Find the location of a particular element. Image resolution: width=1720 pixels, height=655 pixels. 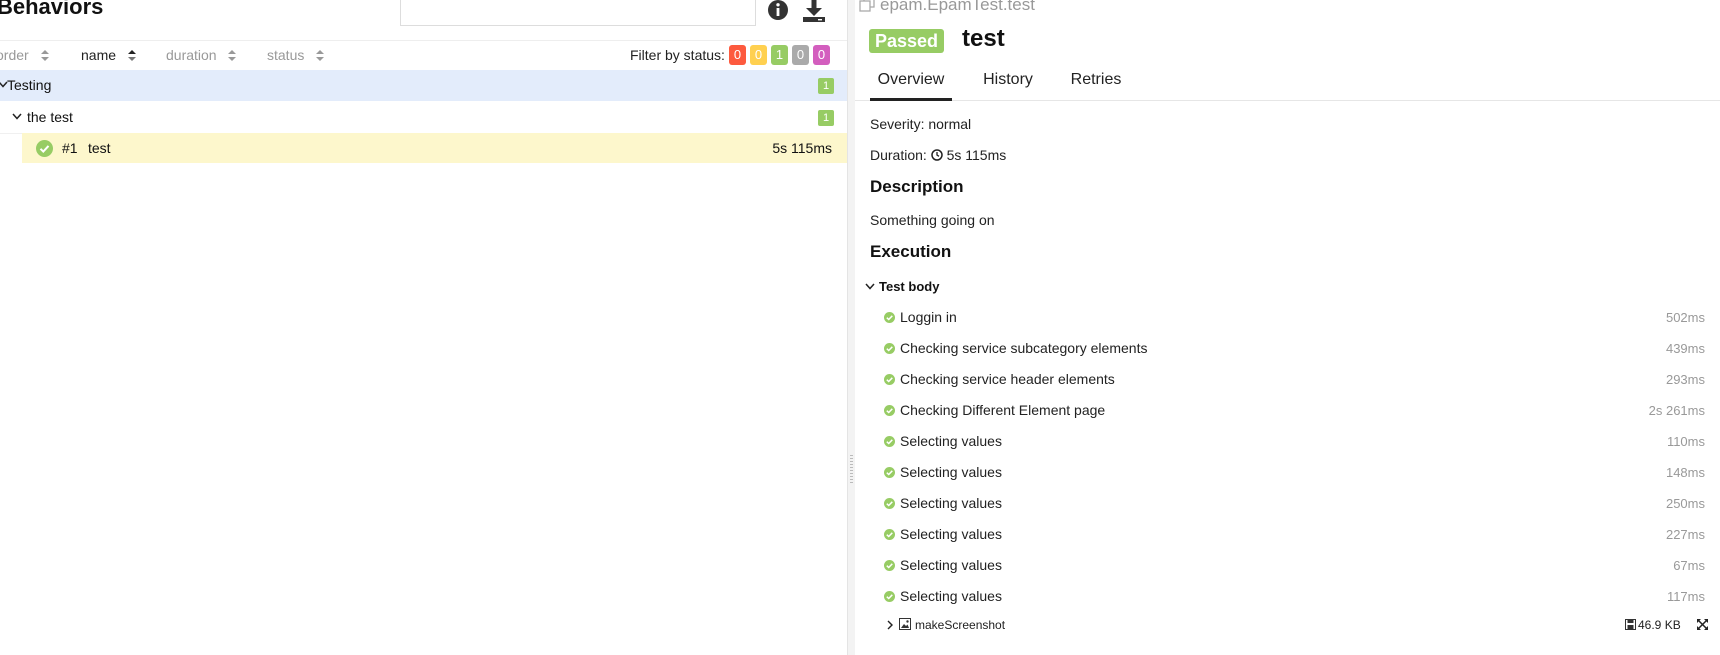

full-name-text: epam.EpamTest.test is located at coordinates (957, 7).